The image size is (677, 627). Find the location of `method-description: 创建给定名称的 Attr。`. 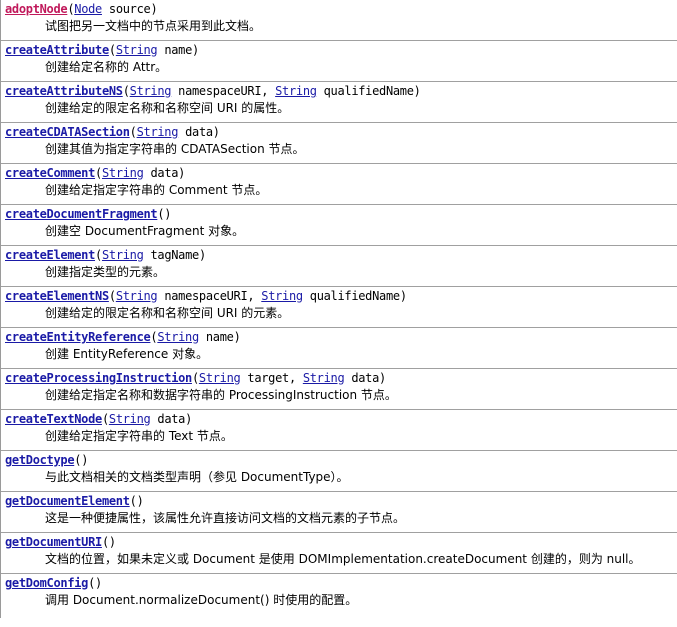

method-description: 创建给定名称的 Attr。 is located at coordinates (106, 67).